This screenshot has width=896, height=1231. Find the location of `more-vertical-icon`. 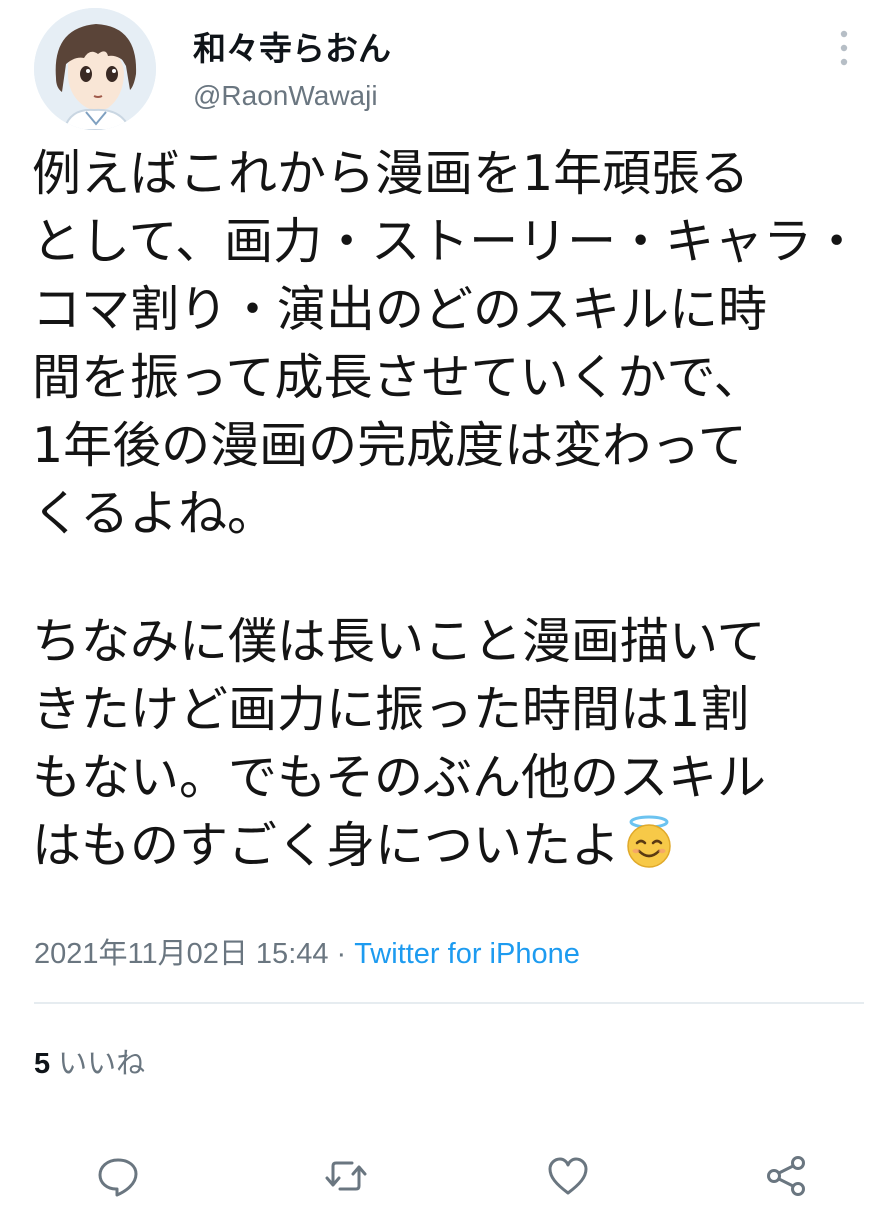

more-vertical-icon is located at coordinates (844, 48).